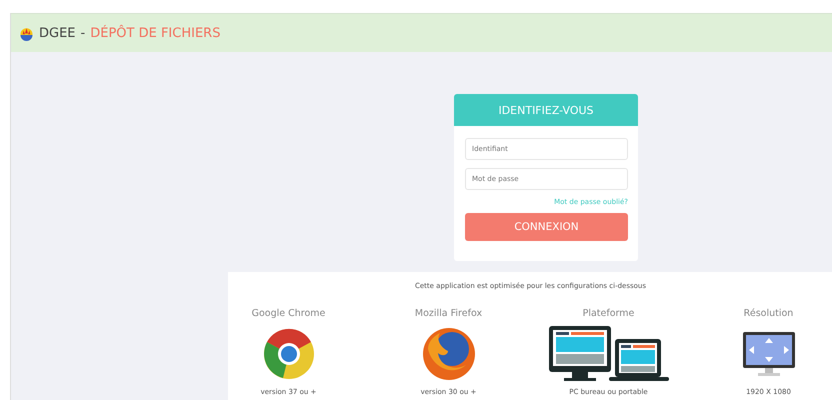  What do you see at coordinates (289, 313) in the screenshot?
I see `requirement-title: Google Chrome` at bounding box center [289, 313].